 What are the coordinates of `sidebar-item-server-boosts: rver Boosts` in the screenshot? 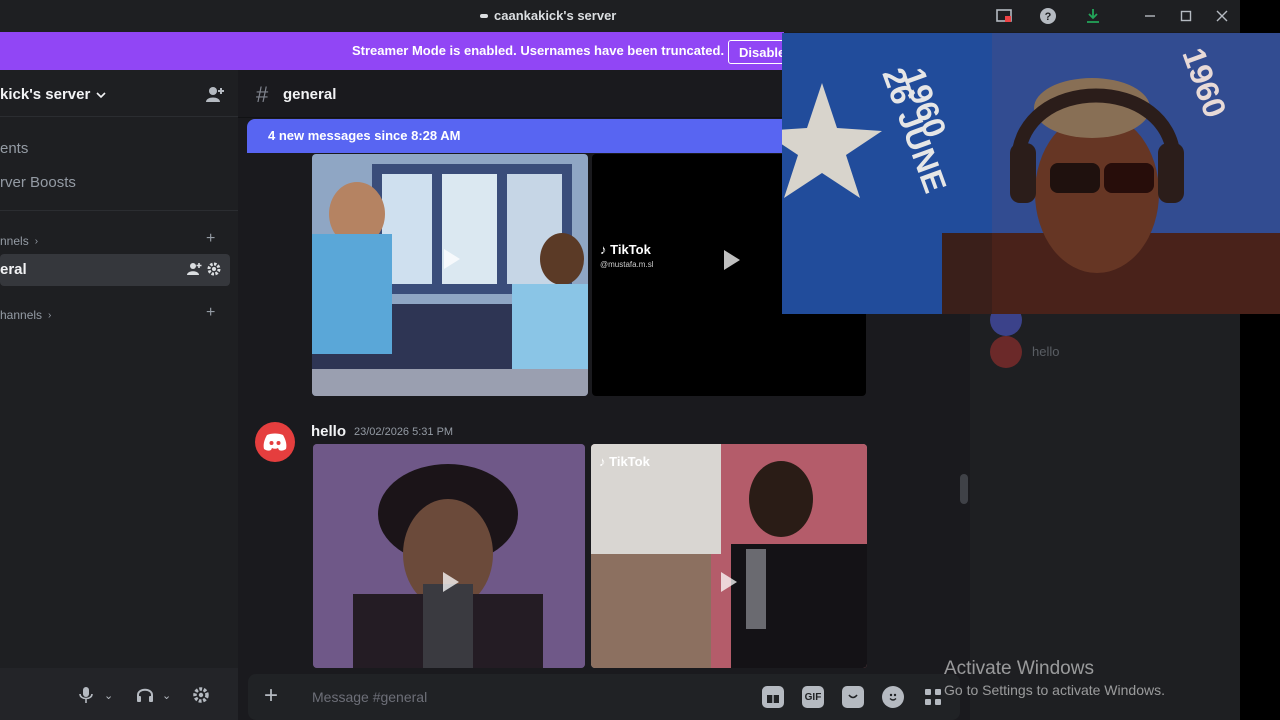 It's located at (38, 182).